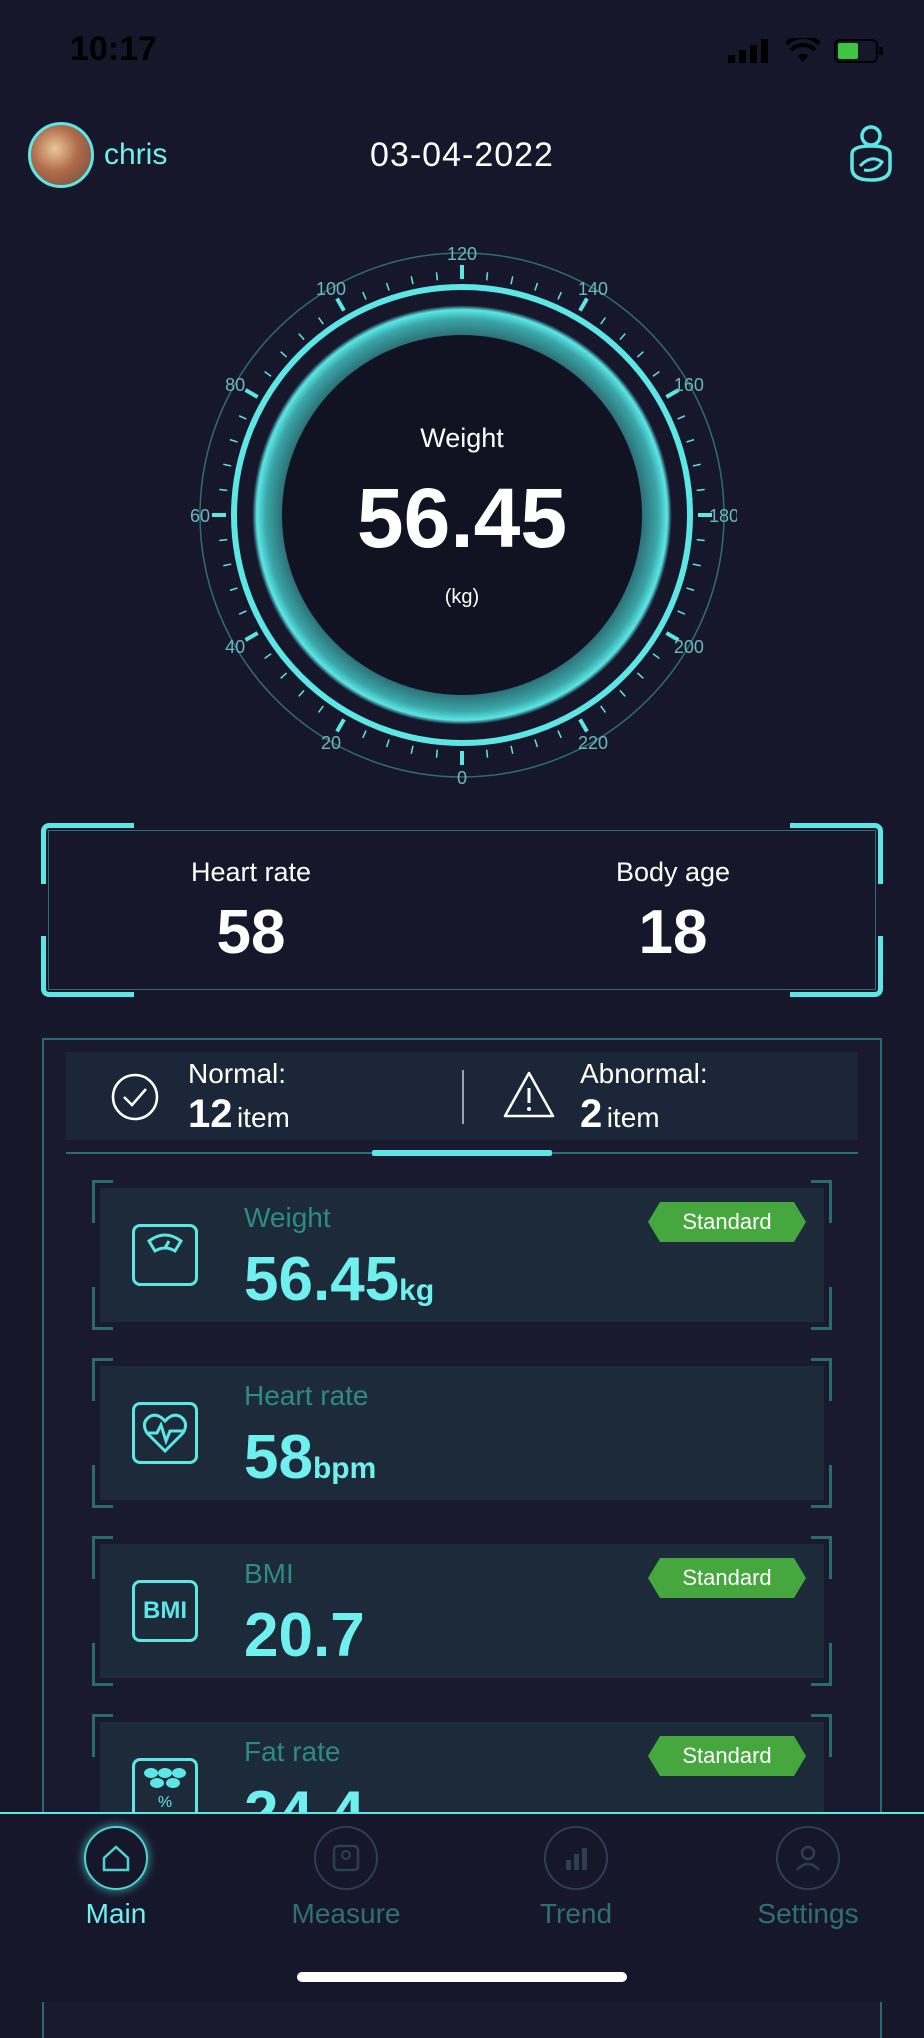 This screenshot has height=2038, width=924. I want to click on metric-value: 24.4%, so click(317, 1795).